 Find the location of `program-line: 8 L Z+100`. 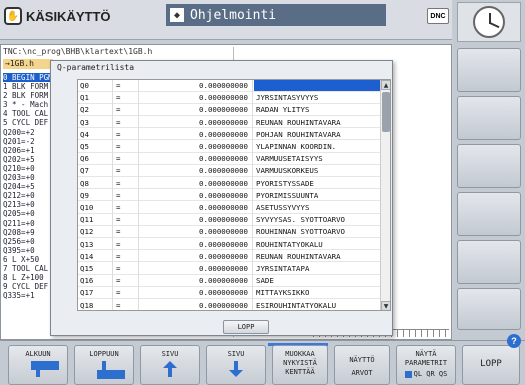

program-line: 8 L Z+100 is located at coordinates (27, 277).